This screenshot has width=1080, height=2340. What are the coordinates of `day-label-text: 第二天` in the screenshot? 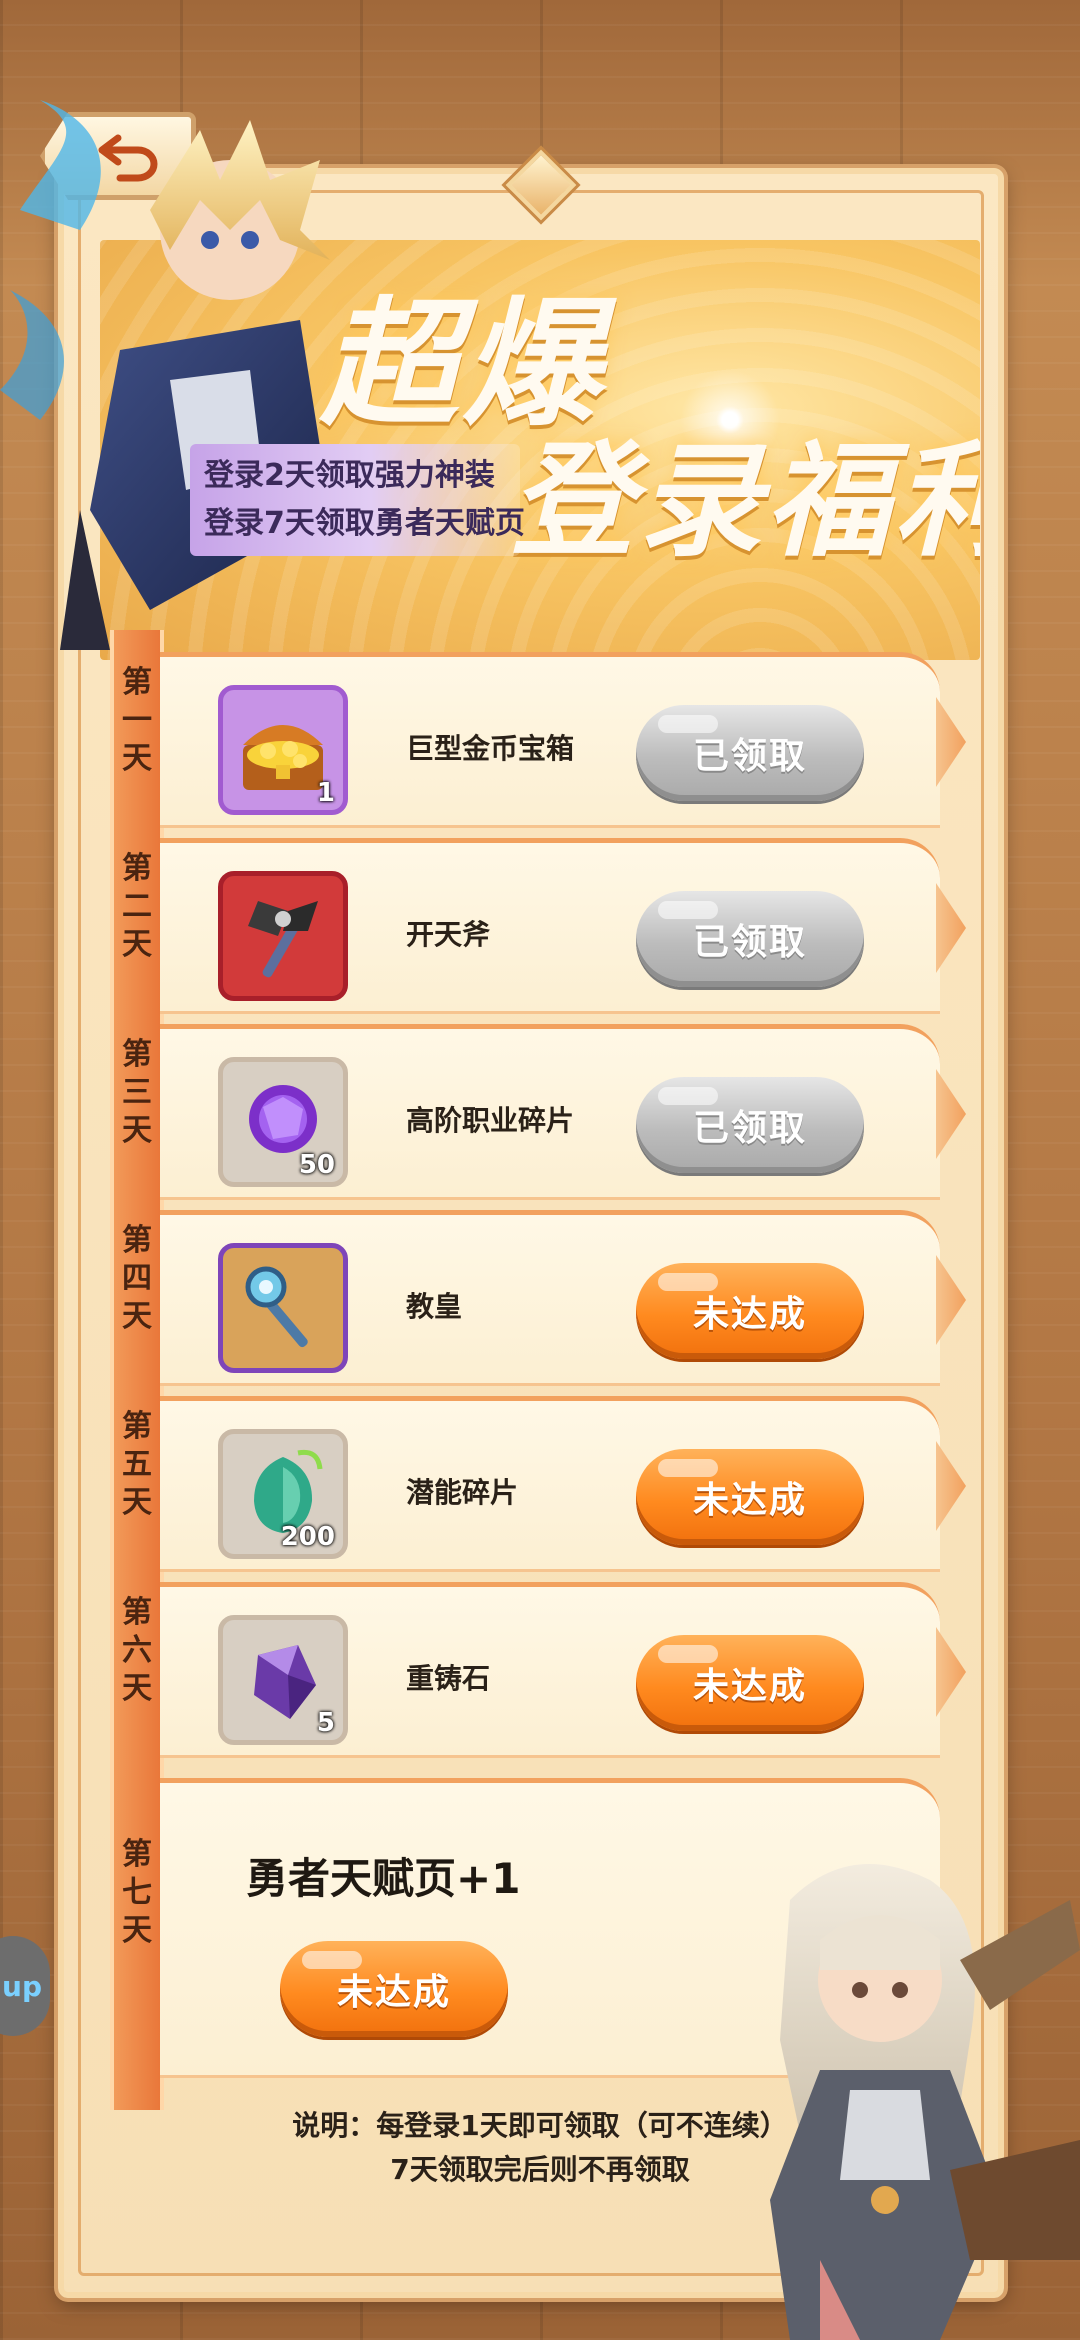 It's located at (137, 906).